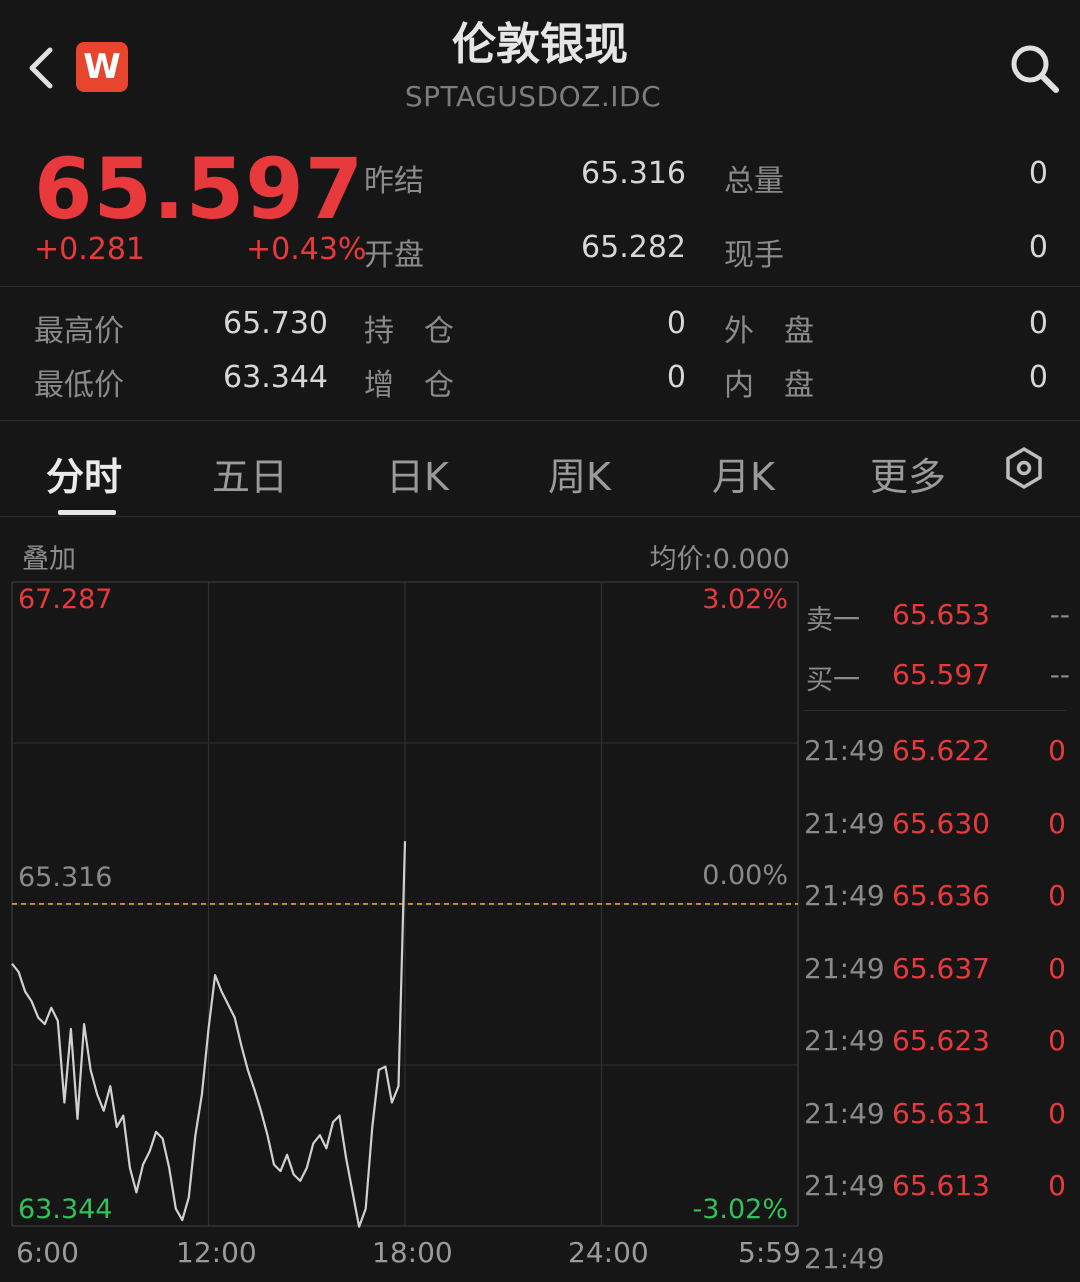 Image resolution: width=1080 pixels, height=1282 pixels. Describe the element at coordinates (1059, 614) in the screenshot. I see `ask-volume: --` at that location.